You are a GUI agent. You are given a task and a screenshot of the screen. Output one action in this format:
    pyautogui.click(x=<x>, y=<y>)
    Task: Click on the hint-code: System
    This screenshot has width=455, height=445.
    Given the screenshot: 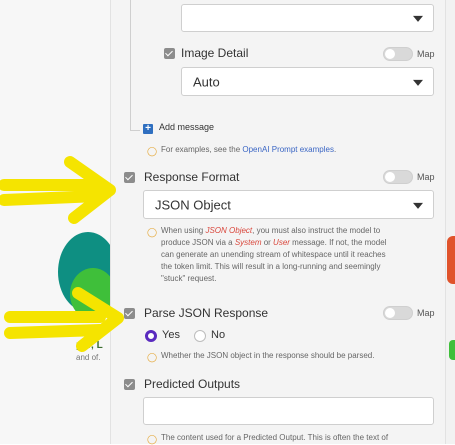 What is the action you would take?
    pyautogui.click(x=248, y=242)
    